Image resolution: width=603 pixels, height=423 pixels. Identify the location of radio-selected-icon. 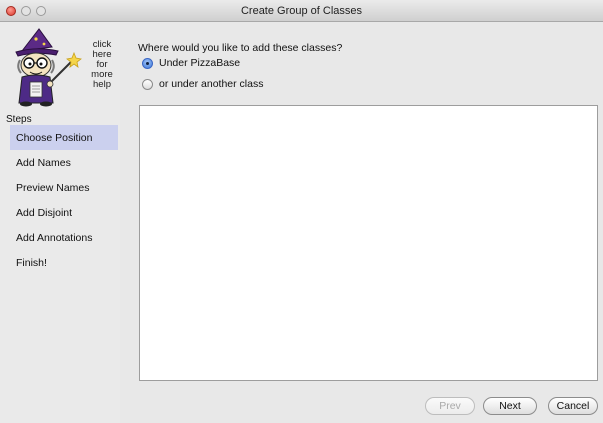
(147, 63).